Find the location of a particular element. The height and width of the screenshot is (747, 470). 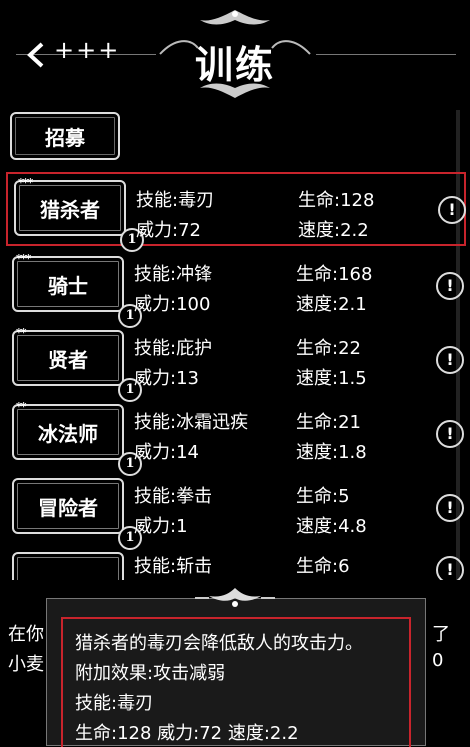

recruit-button: 招募 is located at coordinates (65, 136).